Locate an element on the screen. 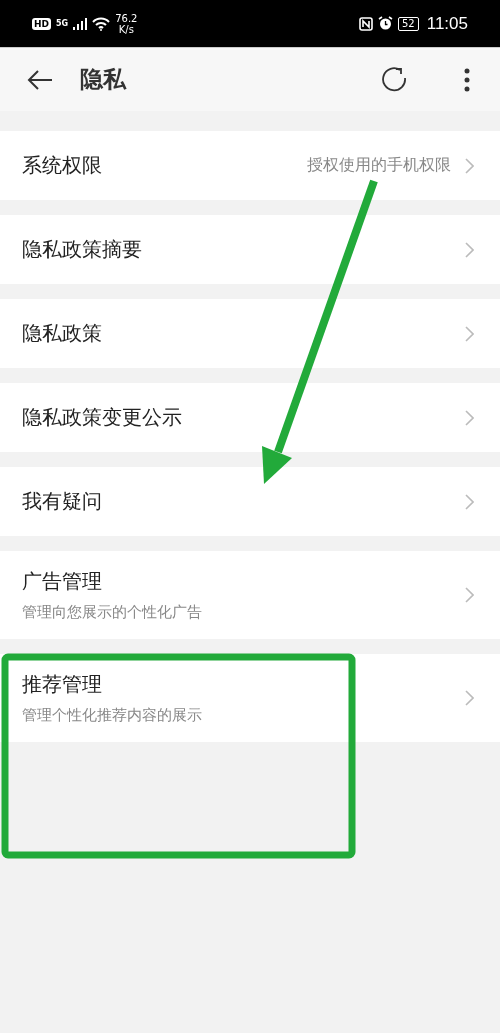 The width and height of the screenshot is (500, 1033). hd-badge: HD is located at coordinates (41, 23).